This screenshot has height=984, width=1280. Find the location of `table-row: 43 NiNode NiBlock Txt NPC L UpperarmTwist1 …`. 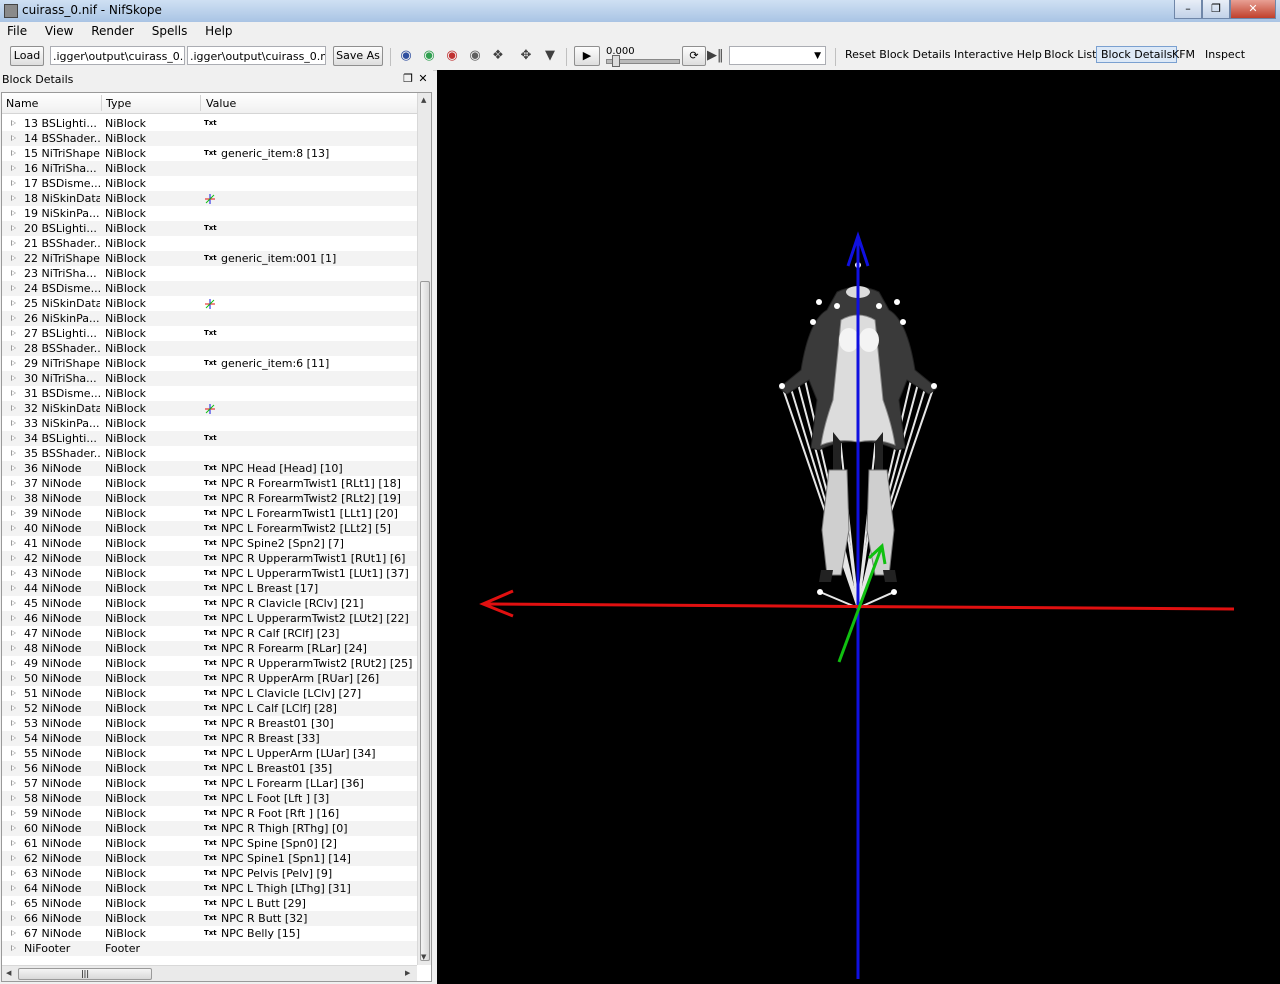

table-row: 43 NiNode NiBlock Txt NPC L UpperarmTwist1 … is located at coordinates (209, 573).